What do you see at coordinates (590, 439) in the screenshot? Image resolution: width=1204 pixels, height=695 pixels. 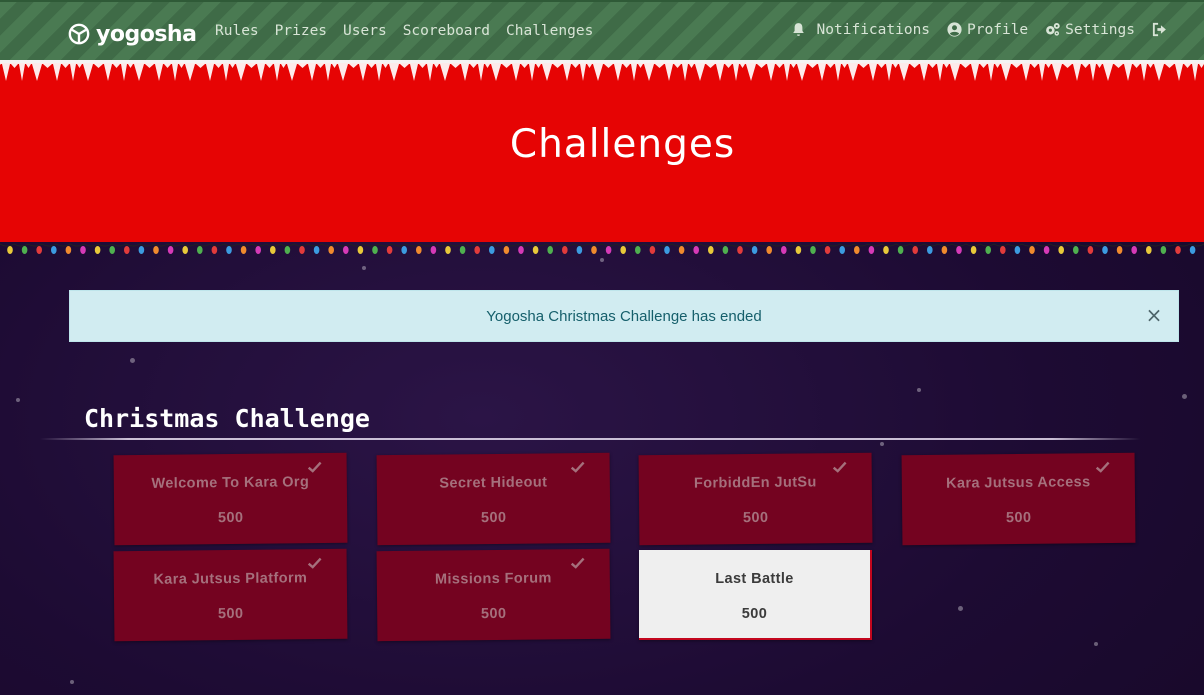 I see `category-divider` at bounding box center [590, 439].